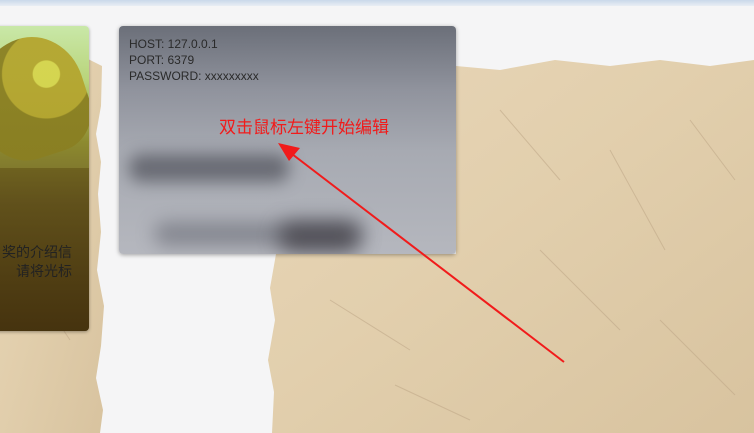 Image resolution: width=754 pixels, height=433 pixels. What do you see at coordinates (44, 99) in the screenshot?
I see `card-image` at bounding box center [44, 99].